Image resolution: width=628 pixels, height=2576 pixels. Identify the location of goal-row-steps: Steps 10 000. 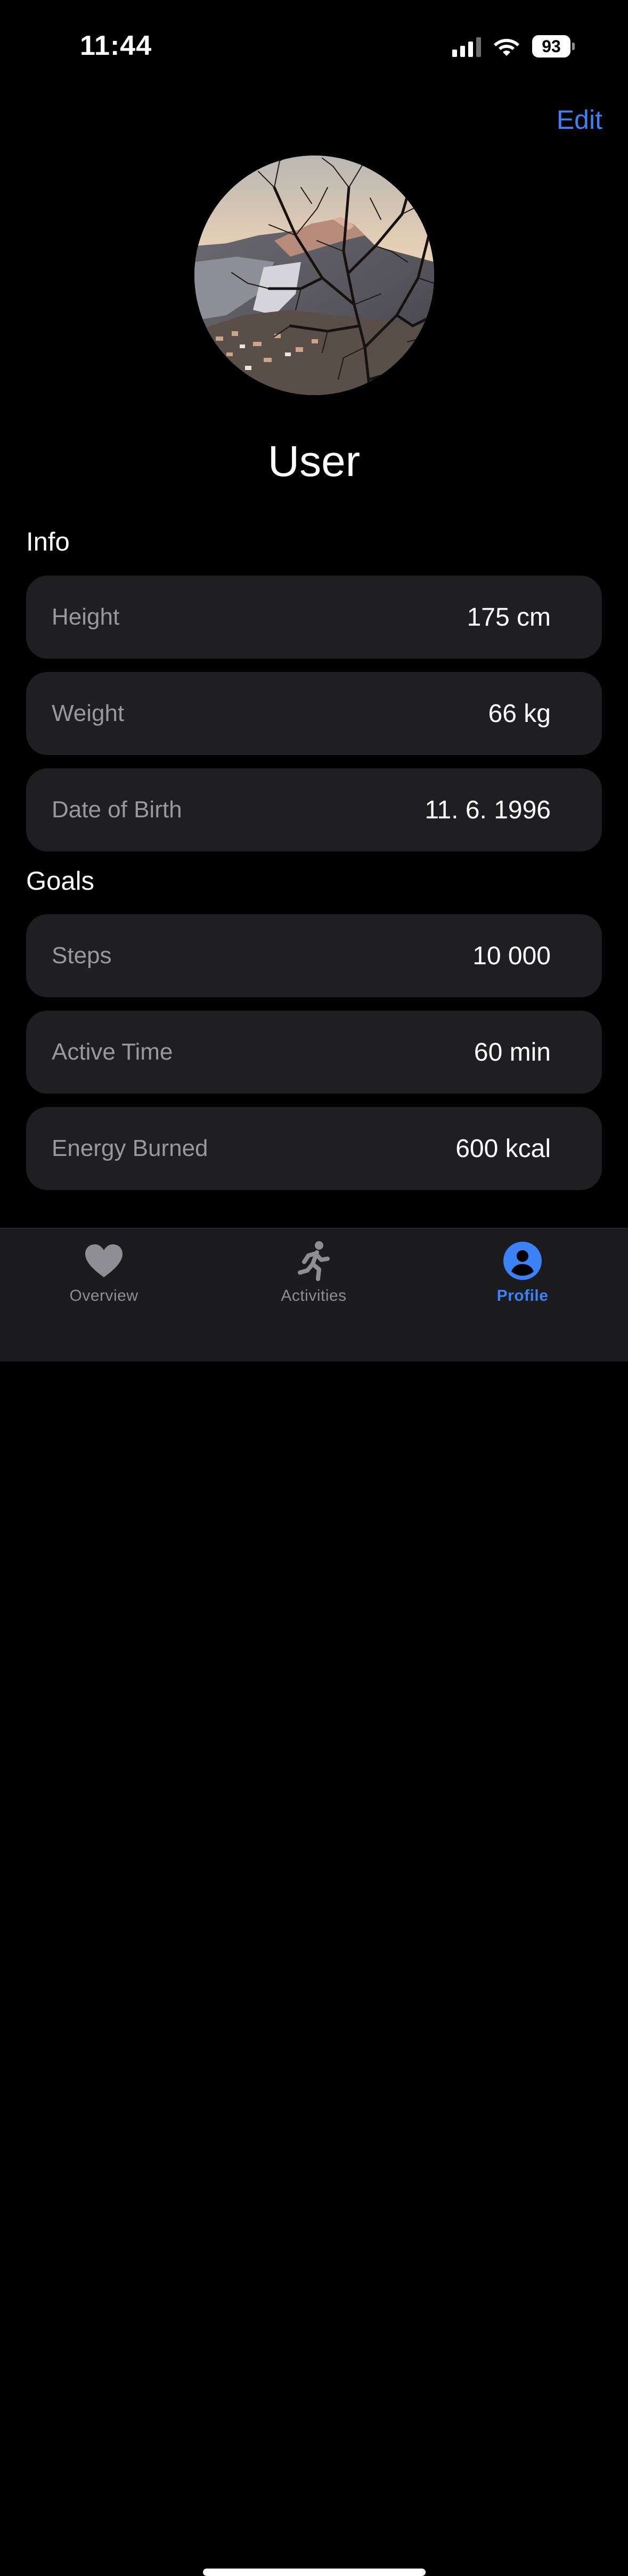
(314, 955).